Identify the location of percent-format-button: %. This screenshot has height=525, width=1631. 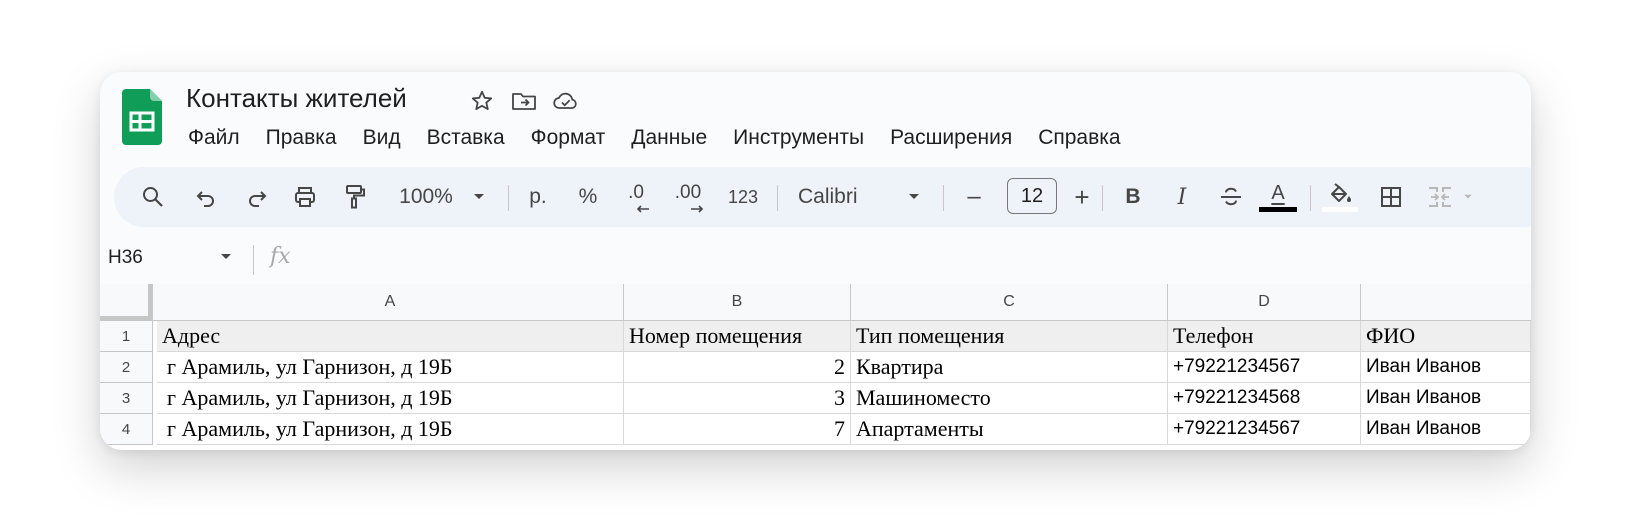
(588, 197).